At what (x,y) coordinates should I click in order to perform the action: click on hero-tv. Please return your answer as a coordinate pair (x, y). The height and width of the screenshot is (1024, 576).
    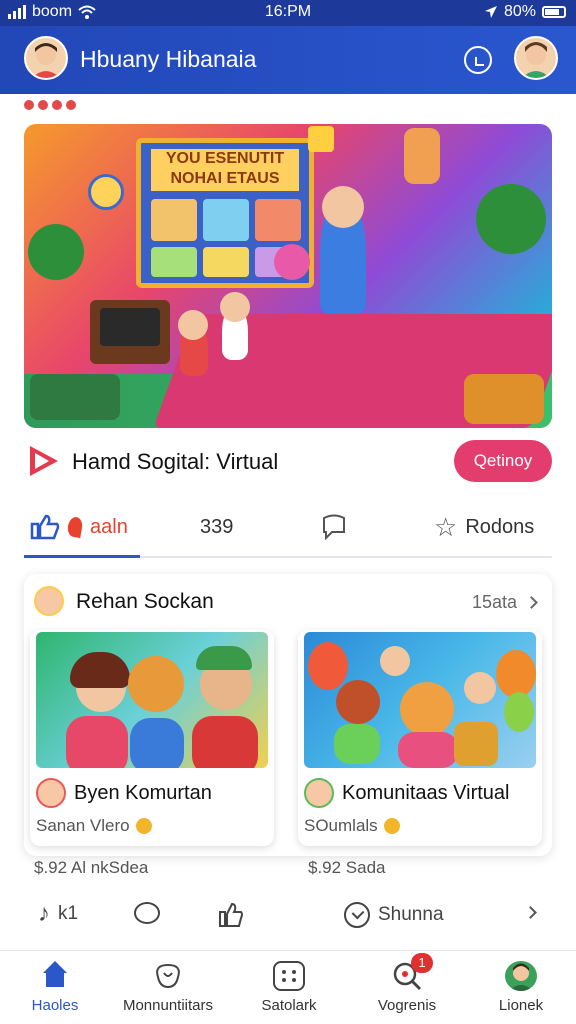
    Looking at the image, I should click on (130, 332).